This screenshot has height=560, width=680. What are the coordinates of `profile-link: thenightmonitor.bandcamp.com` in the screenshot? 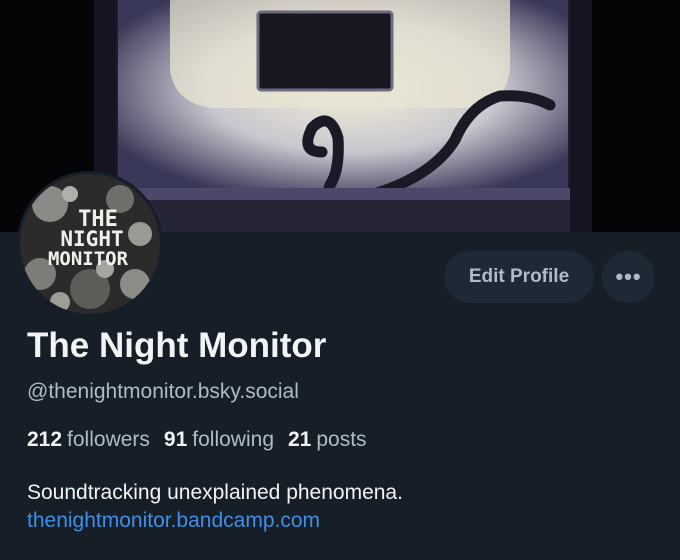 It's located at (173, 521).